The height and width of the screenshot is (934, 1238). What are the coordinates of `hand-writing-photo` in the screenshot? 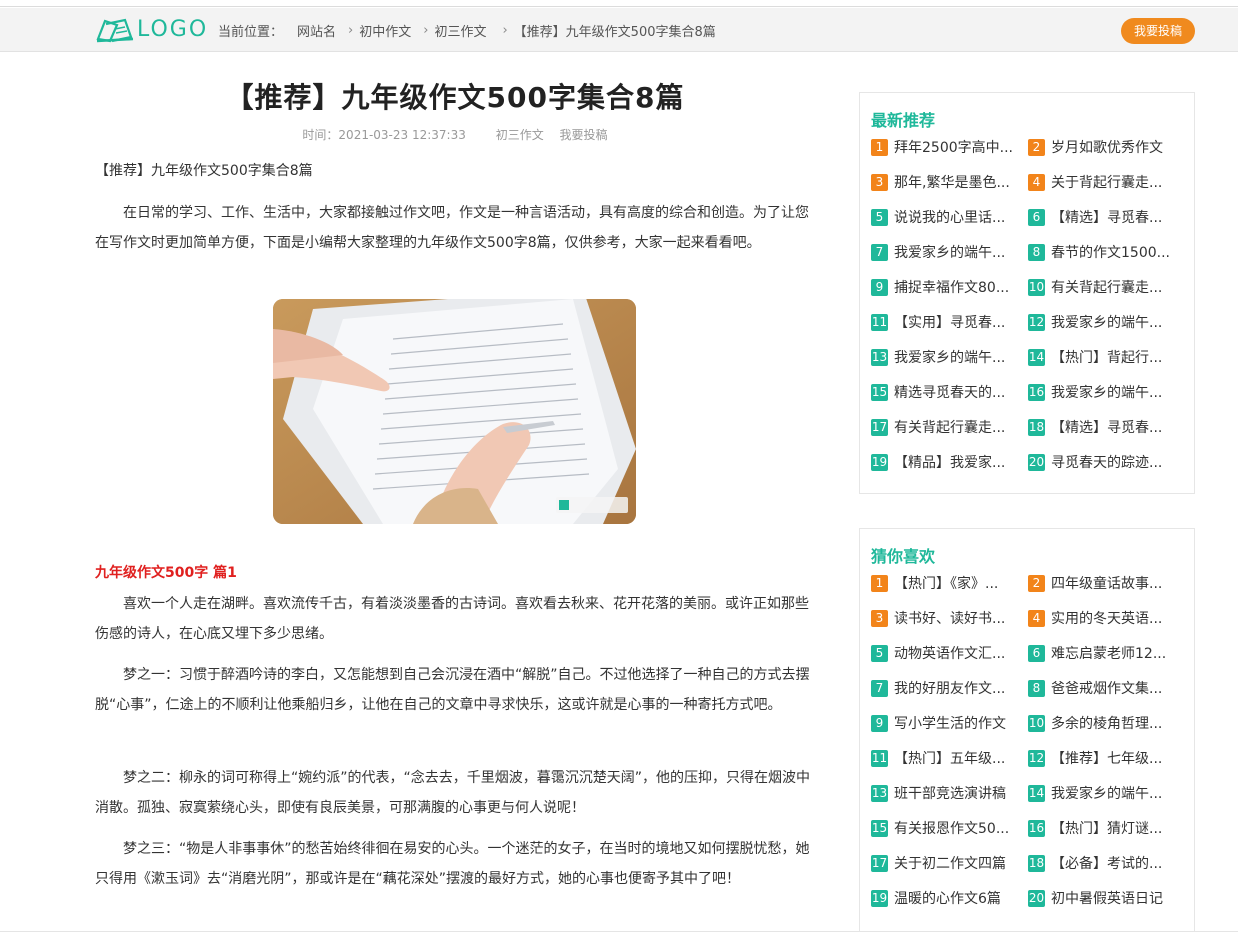 It's located at (454, 411).